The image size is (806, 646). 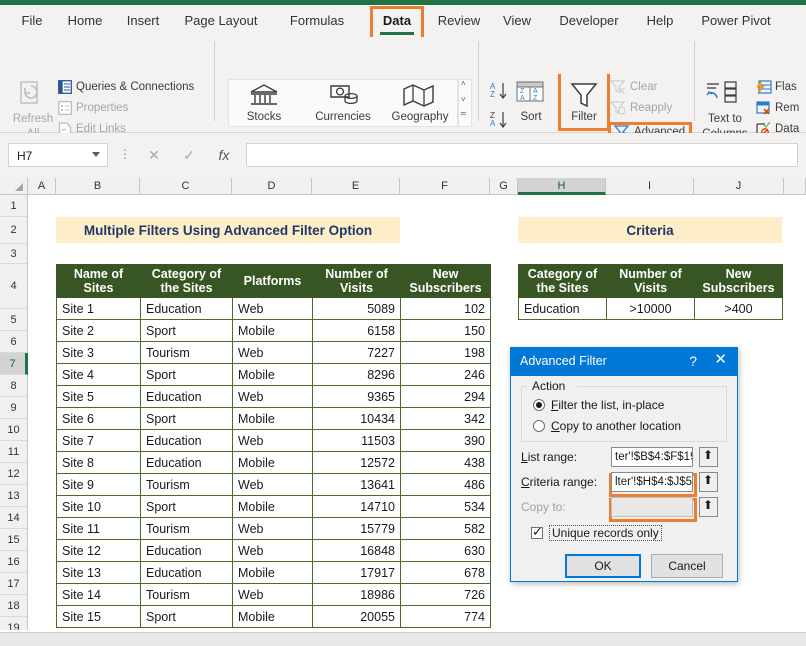 I want to click on table-cell: 486, so click(x=445, y=484).